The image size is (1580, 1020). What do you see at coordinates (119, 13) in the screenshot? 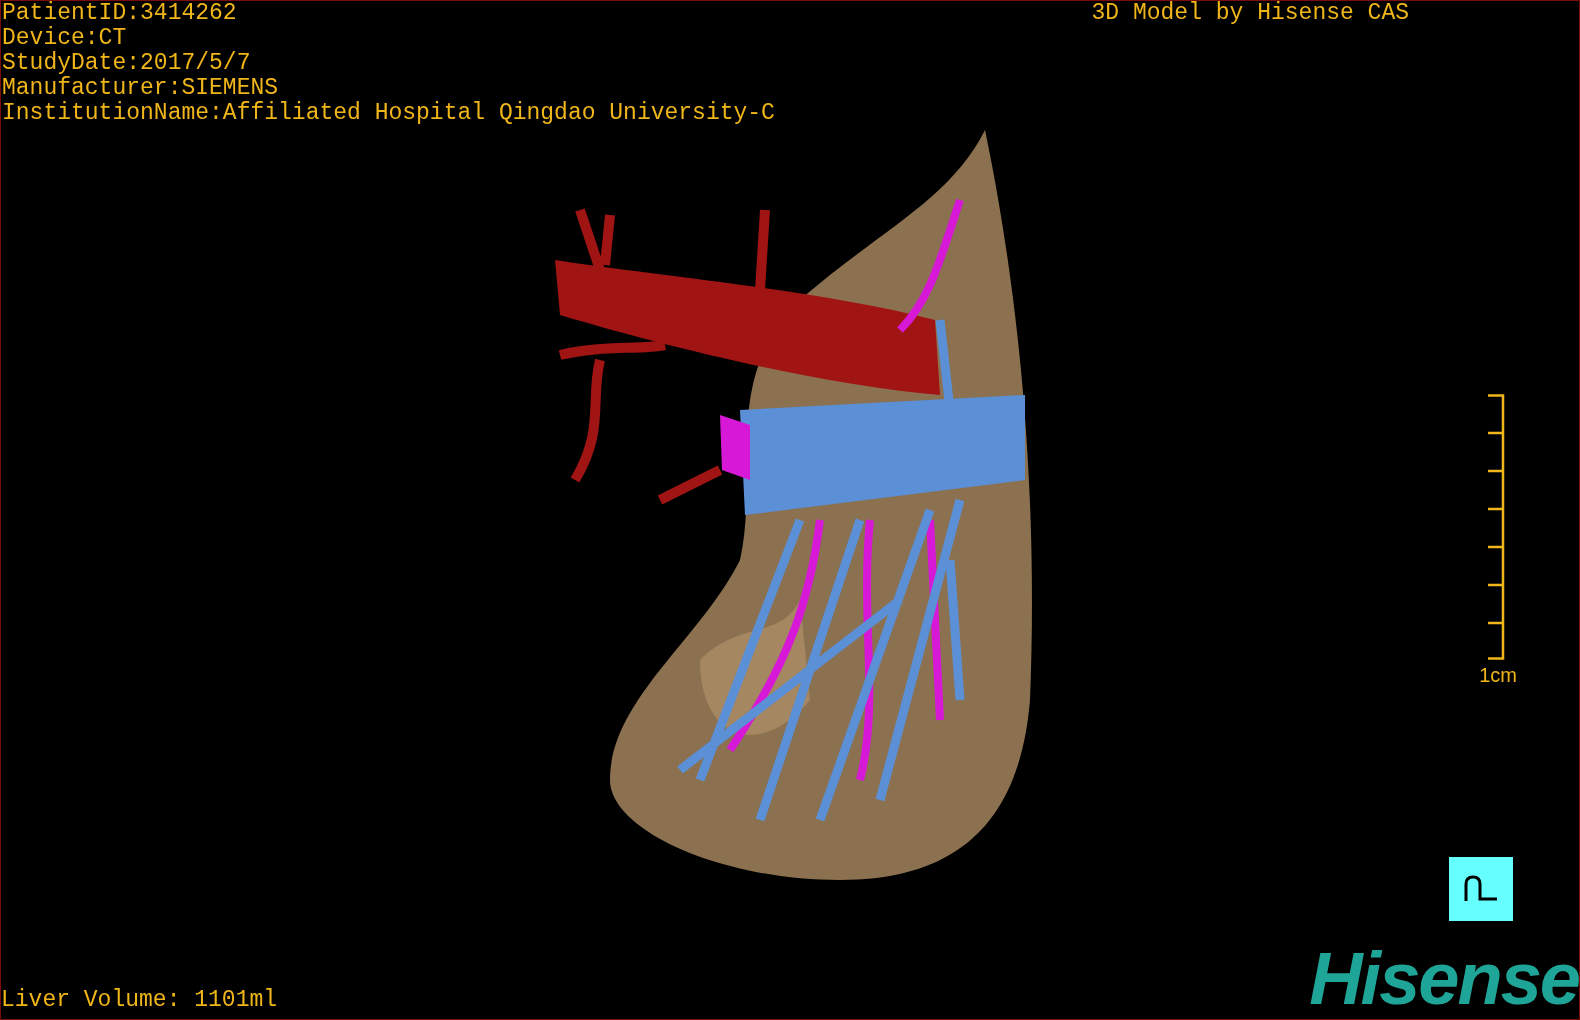
I see `info-line: PatientID:3414262` at bounding box center [119, 13].